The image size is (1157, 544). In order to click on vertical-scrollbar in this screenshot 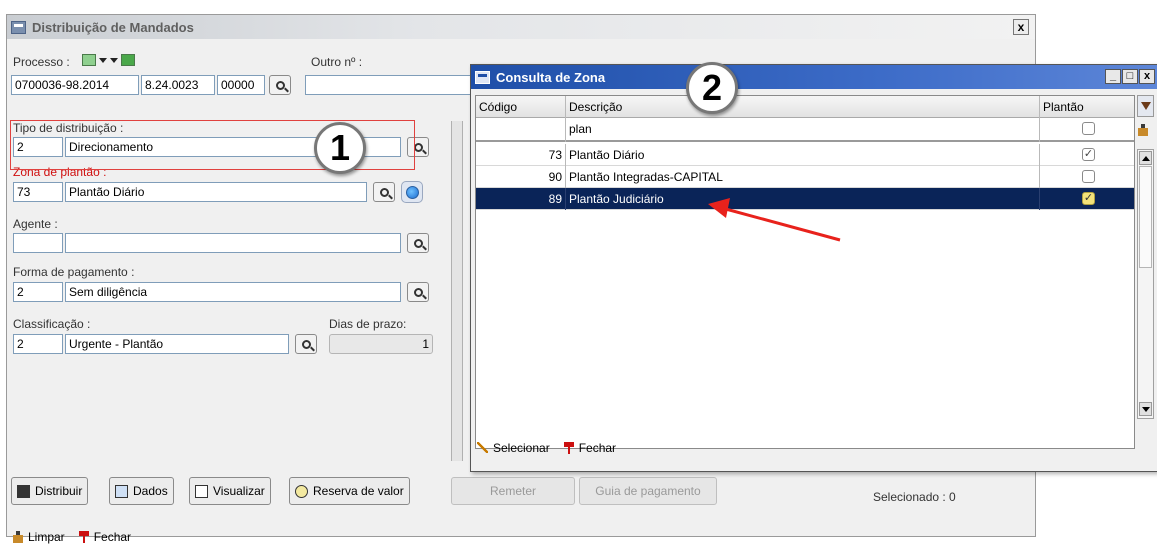, I will do `click(1145, 284)`.